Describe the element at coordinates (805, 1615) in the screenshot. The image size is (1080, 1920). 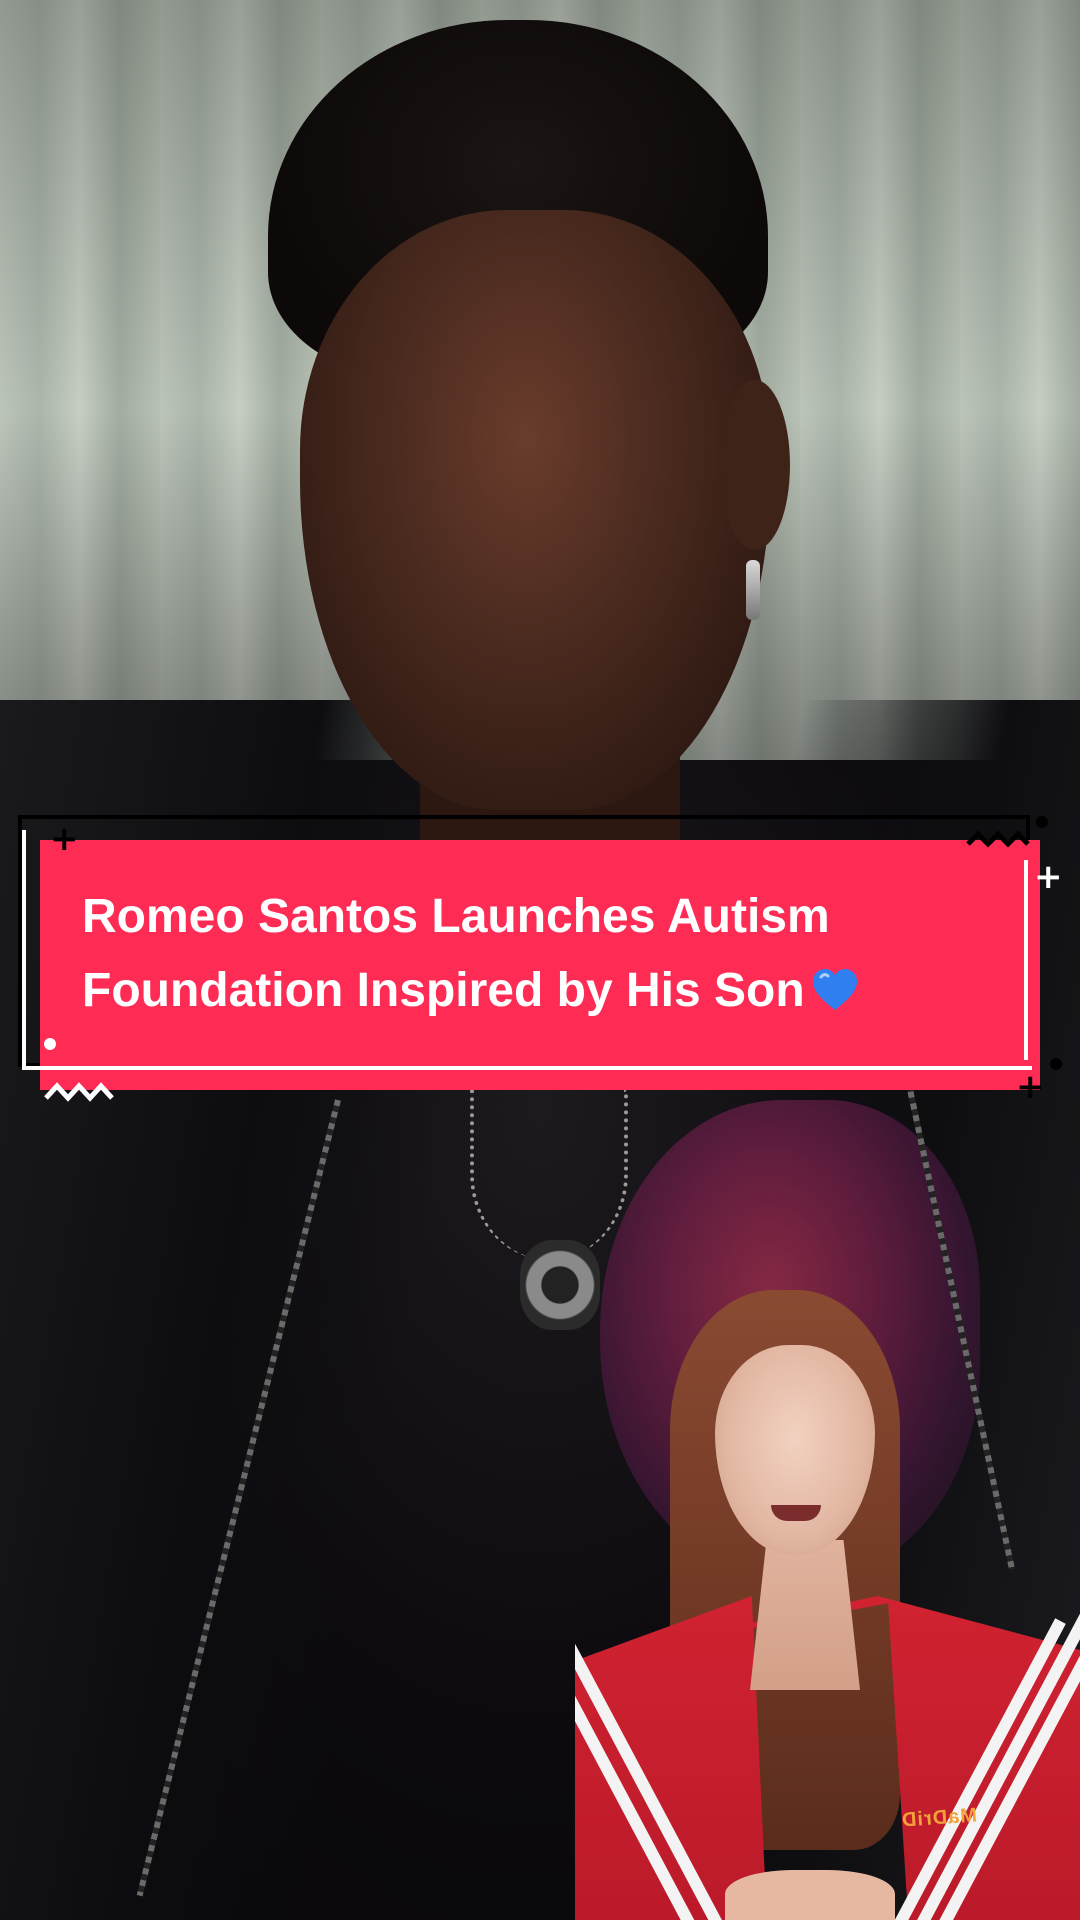
I see `creator-neck` at that location.